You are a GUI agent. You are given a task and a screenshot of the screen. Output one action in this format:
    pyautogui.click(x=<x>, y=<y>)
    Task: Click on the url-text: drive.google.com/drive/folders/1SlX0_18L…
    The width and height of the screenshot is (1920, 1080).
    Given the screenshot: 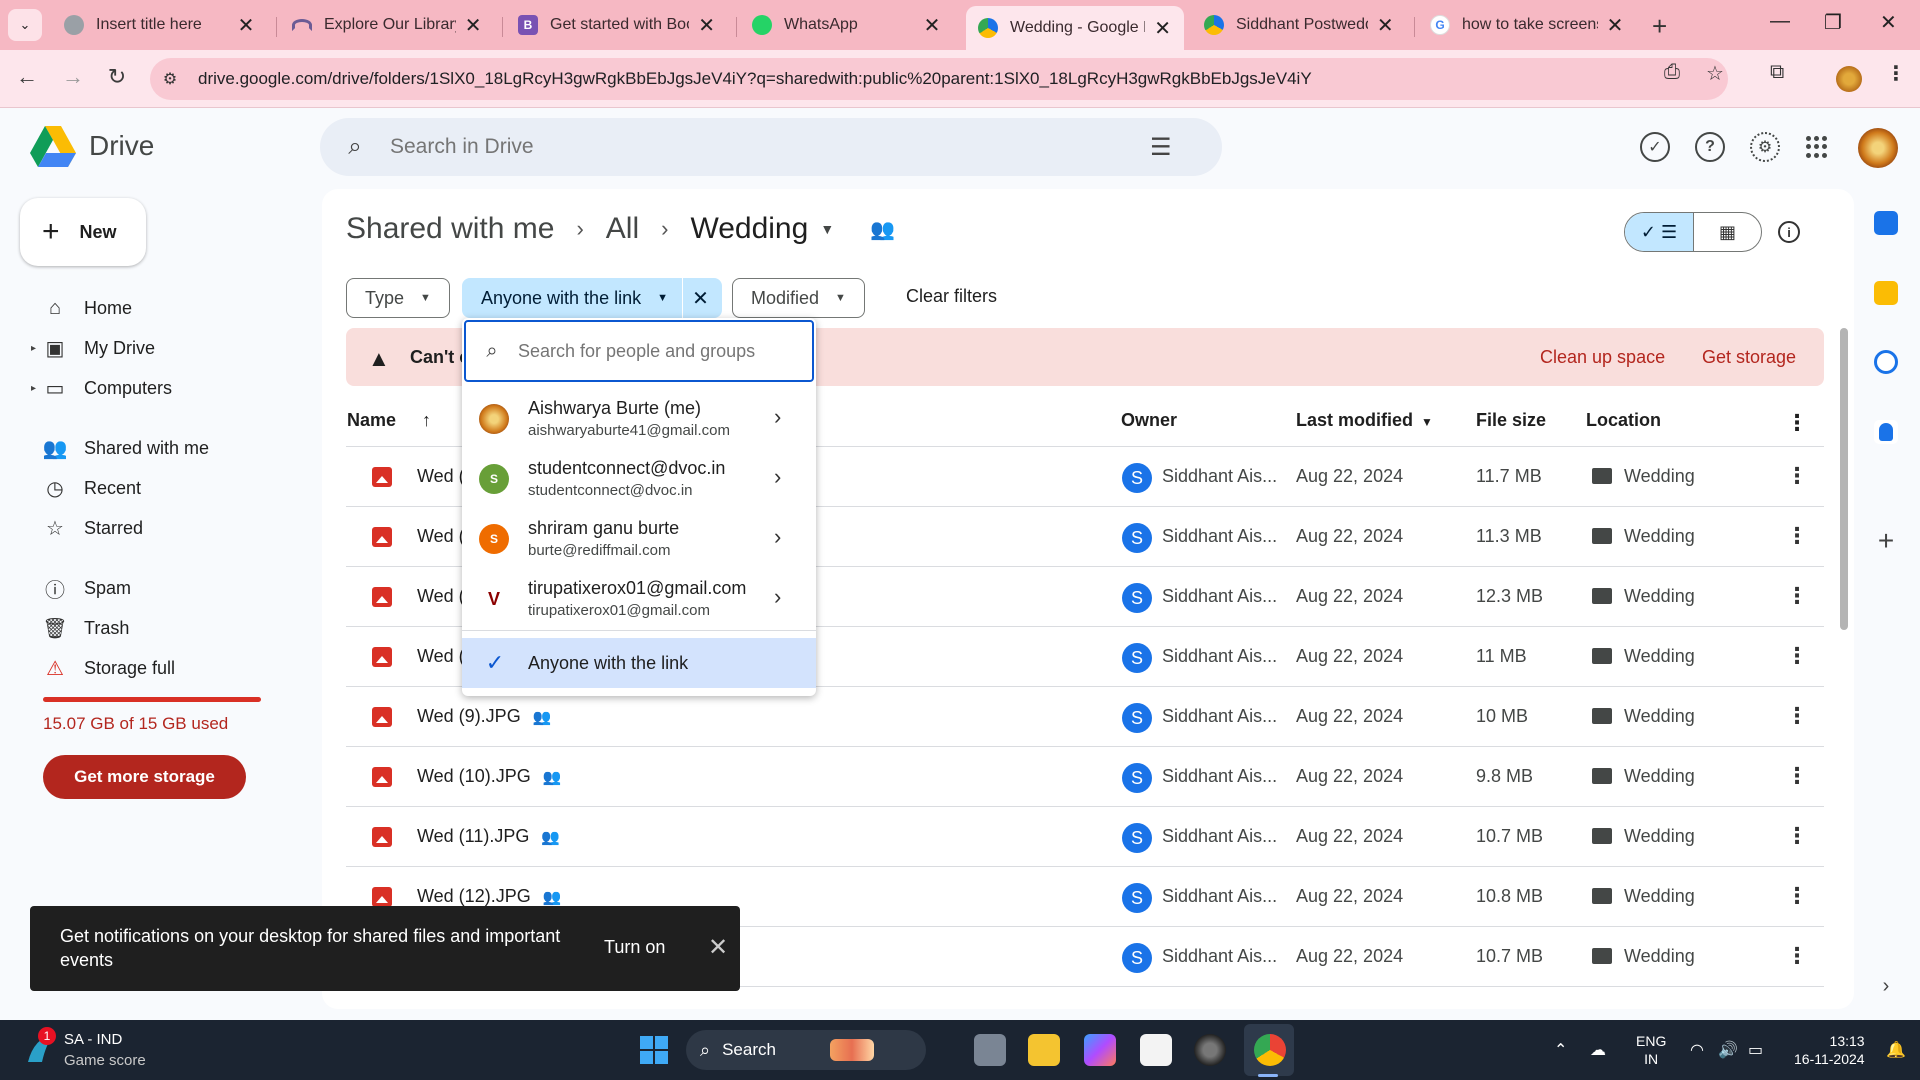 What is the action you would take?
    pyautogui.click(x=751, y=79)
    